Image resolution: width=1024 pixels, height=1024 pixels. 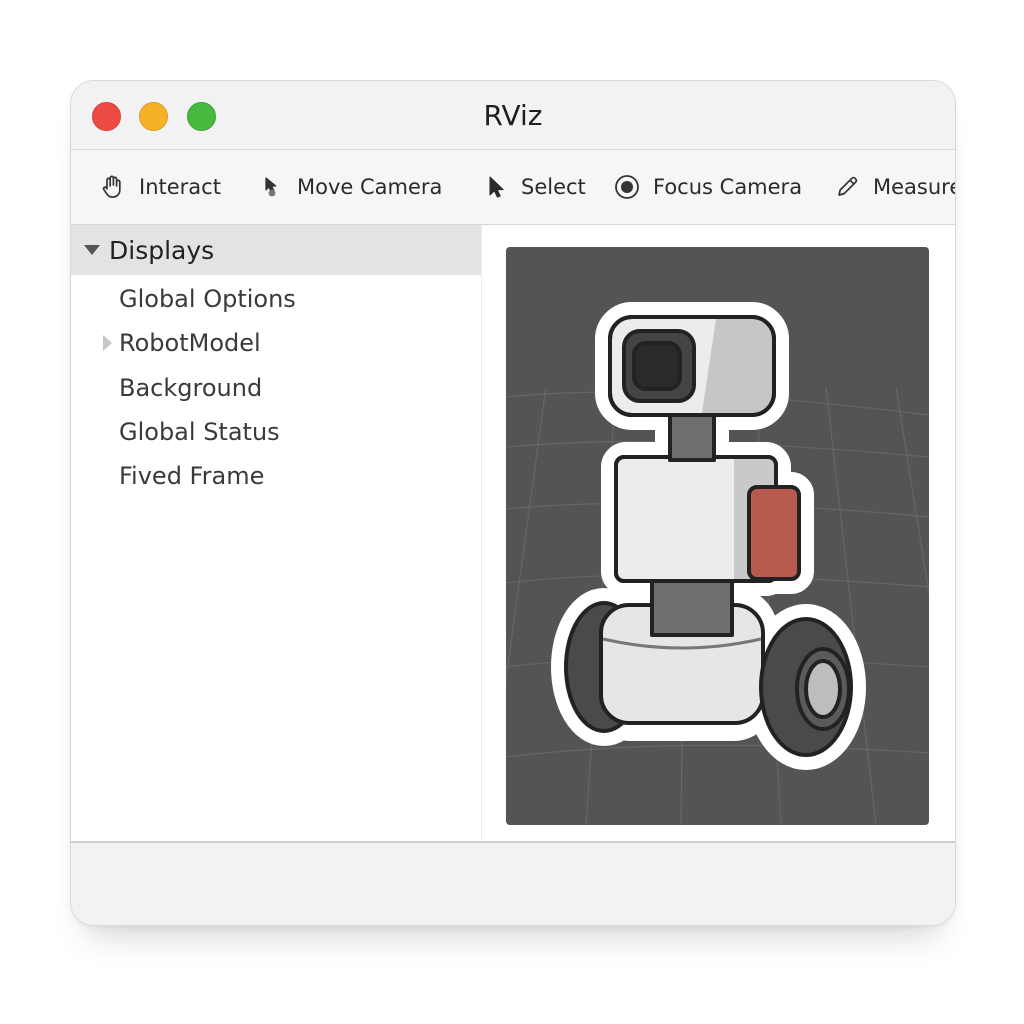 I want to click on tool-move-camera: Move Camera, so click(x=349, y=187).